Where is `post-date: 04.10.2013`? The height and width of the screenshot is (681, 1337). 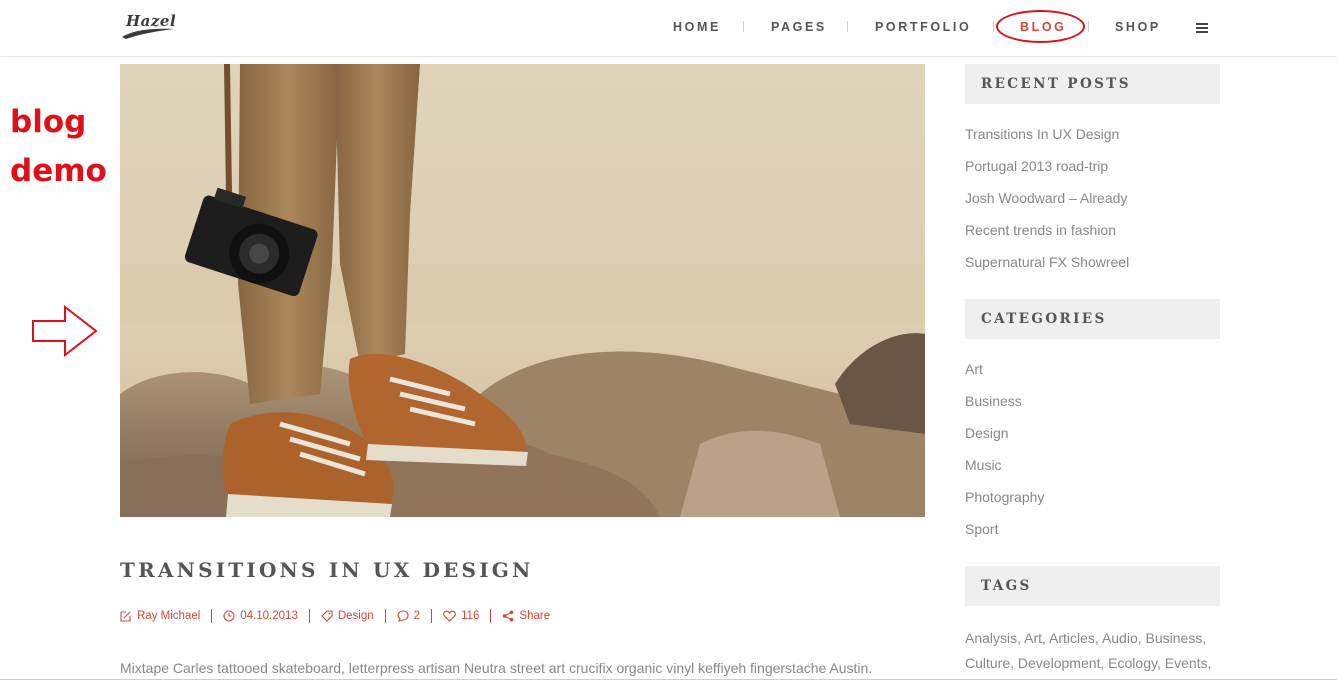
post-date: 04.10.2013 is located at coordinates (260, 616).